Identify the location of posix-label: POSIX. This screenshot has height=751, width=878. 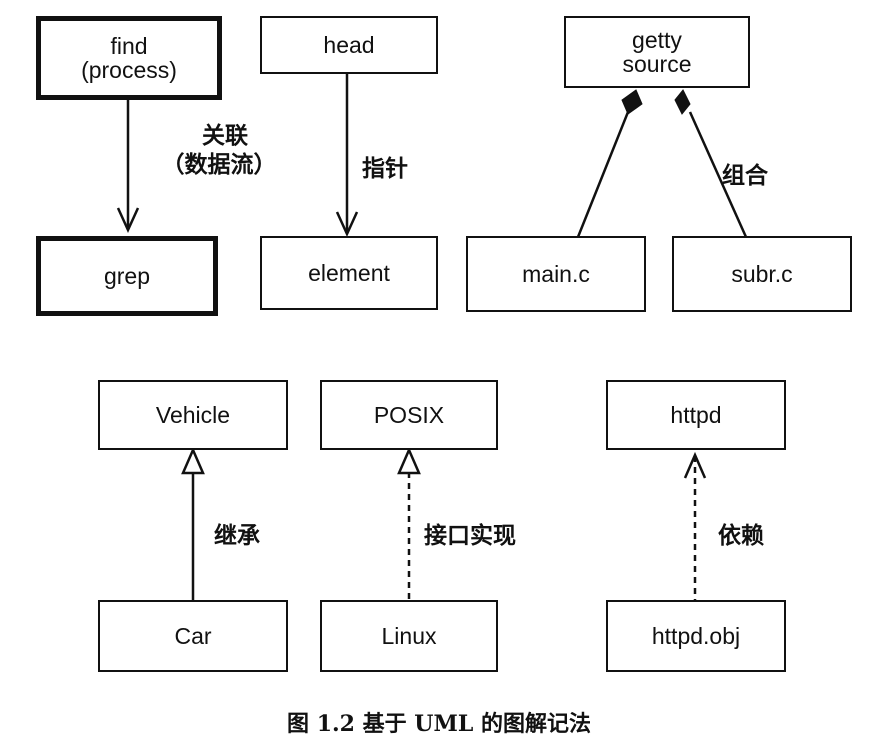
(409, 414).